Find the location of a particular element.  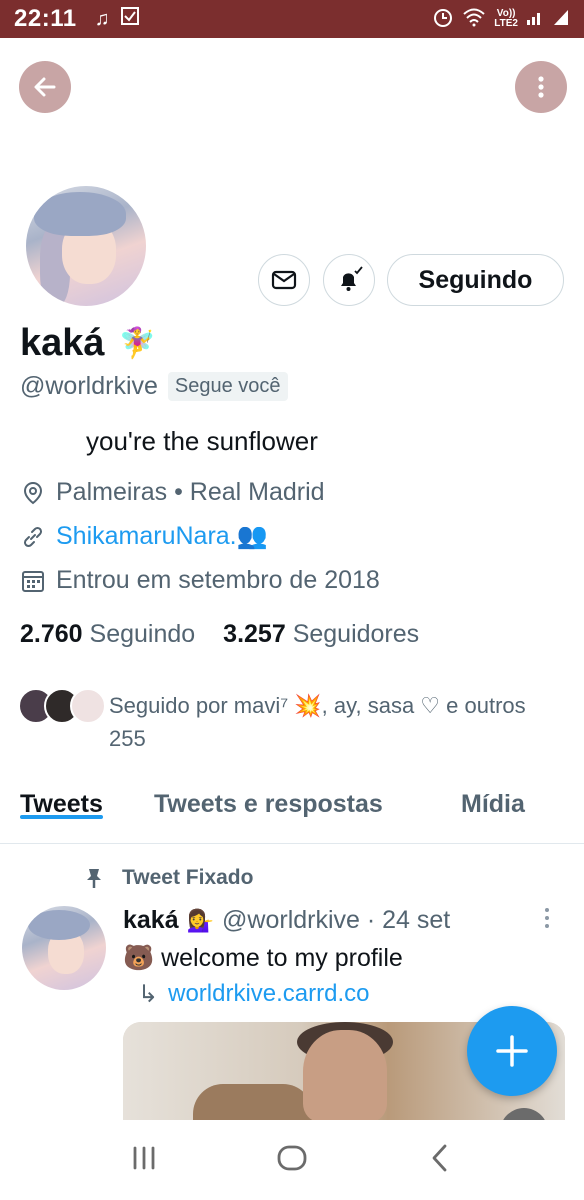

calendar-icon is located at coordinates (33, 581).